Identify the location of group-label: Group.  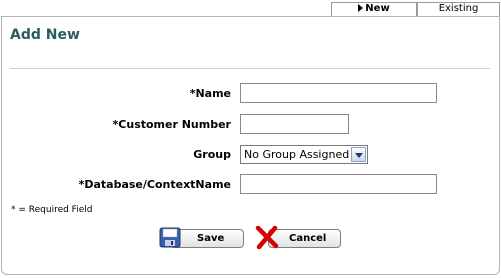
(212, 154).